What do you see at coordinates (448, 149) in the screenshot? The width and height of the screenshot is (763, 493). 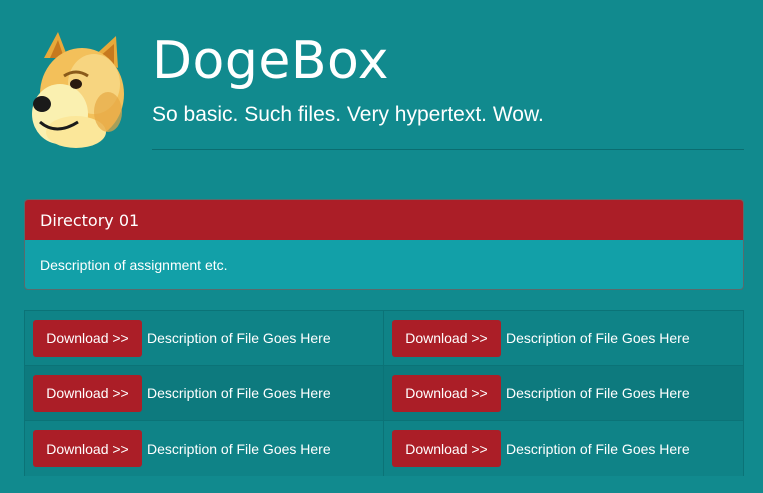 I see `header-divider` at bounding box center [448, 149].